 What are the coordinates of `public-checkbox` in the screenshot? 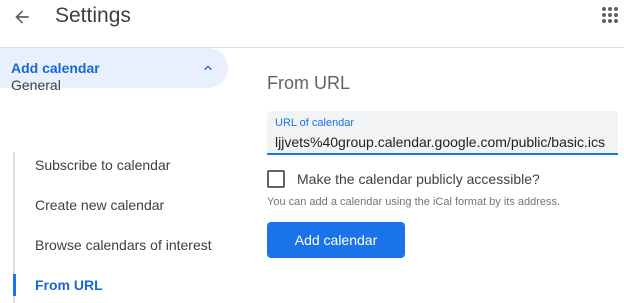 It's located at (276, 179).